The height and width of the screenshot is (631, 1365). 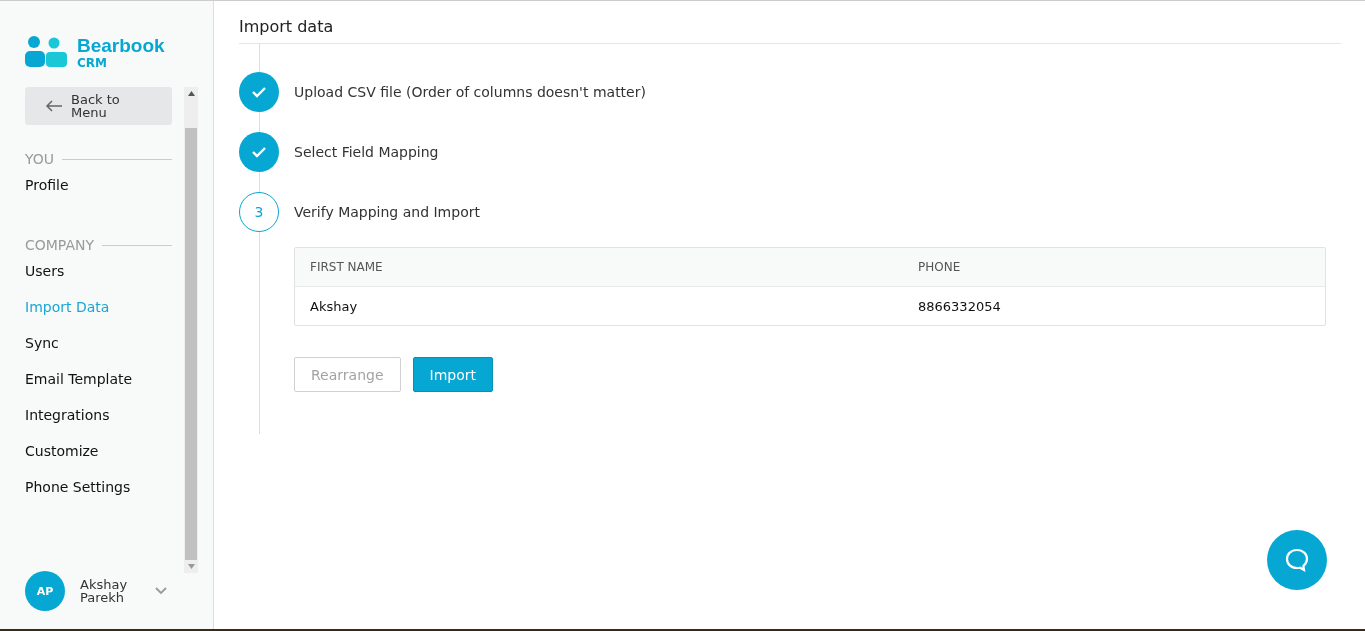 I want to click on scrollbar, so click(x=191, y=330).